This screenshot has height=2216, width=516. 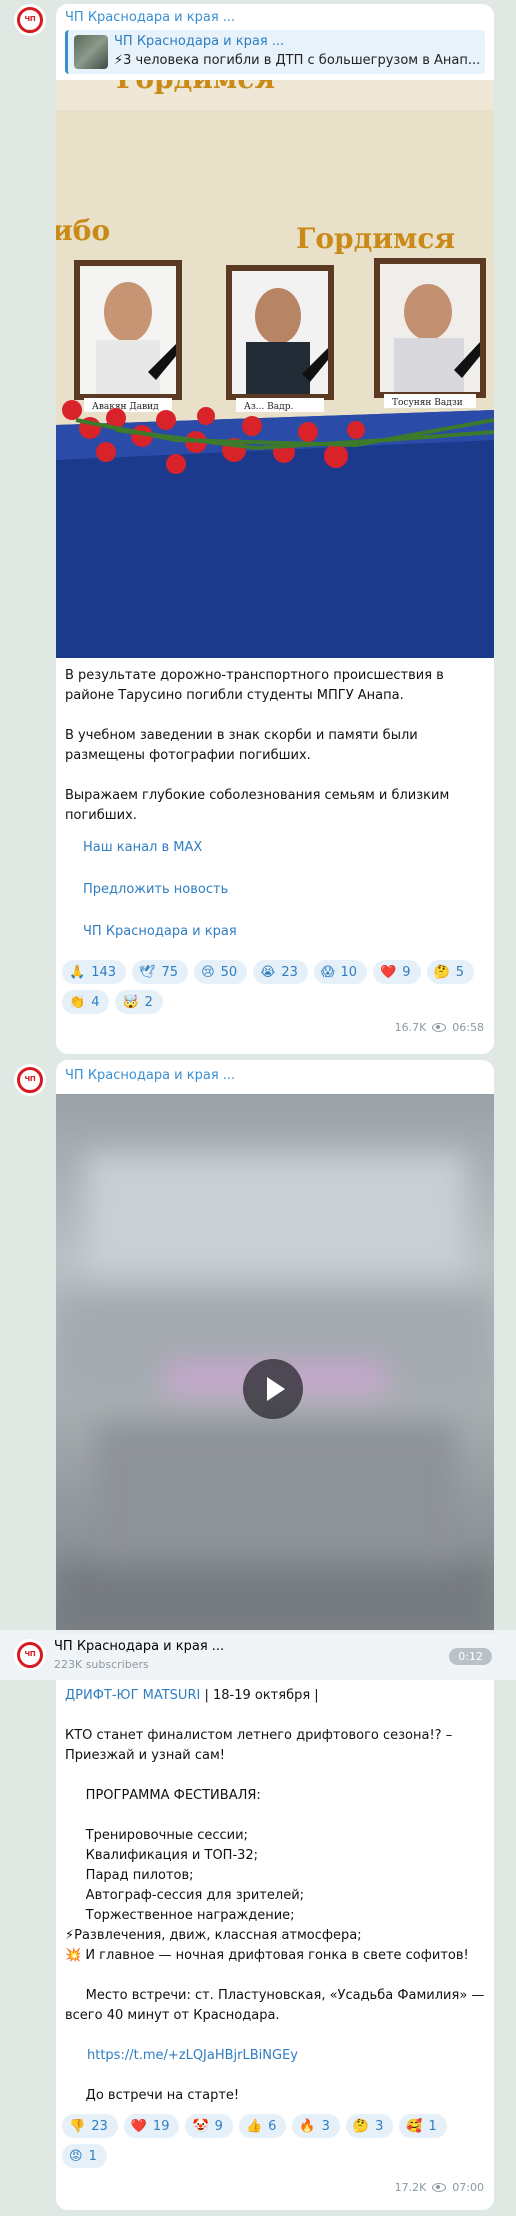 I want to click on reaction-count: 3, so click(x=325, y=2126).